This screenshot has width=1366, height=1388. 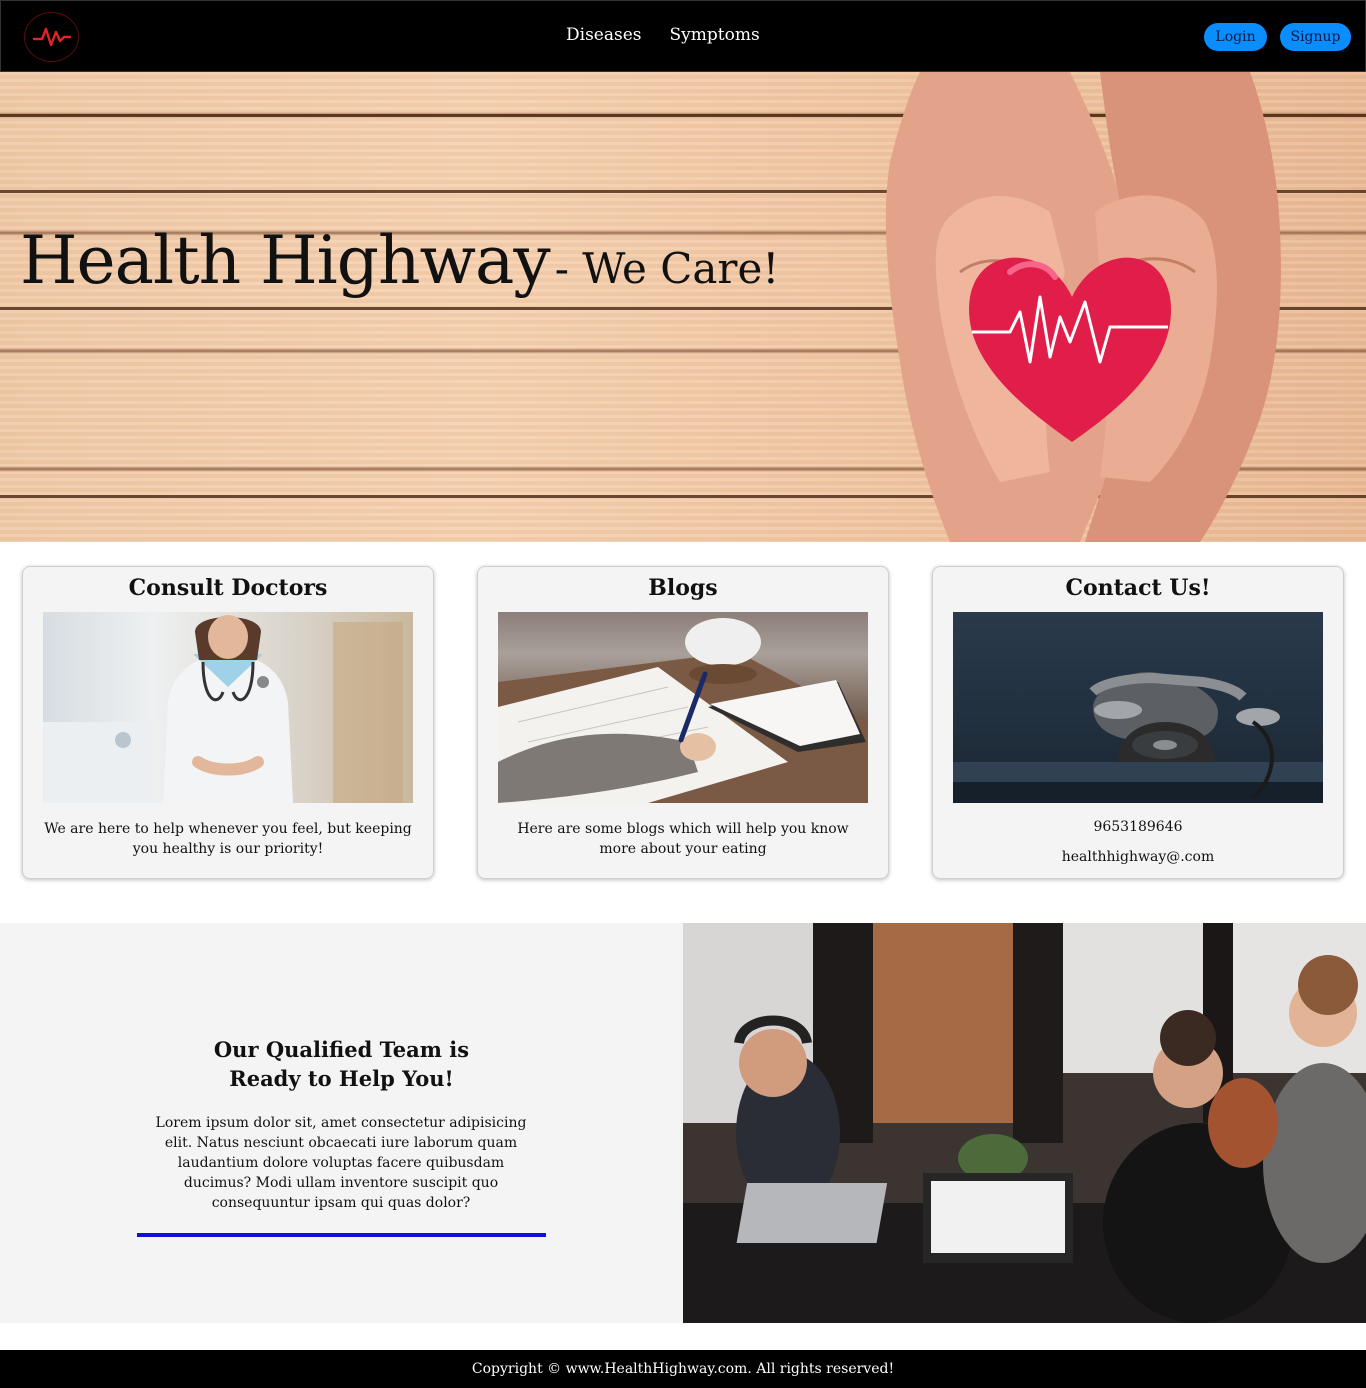 What do you see at coordinates (1024, 1123) in the screenshot?
I see `team-working-image` at bounding box center [1024, 1123].